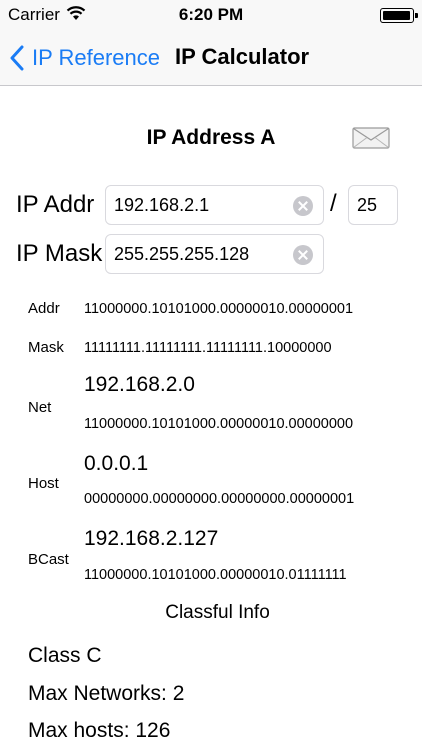  Describe the element at coordinates (65, 655) in the screenshot. I see `class-value: Class C` at that location.